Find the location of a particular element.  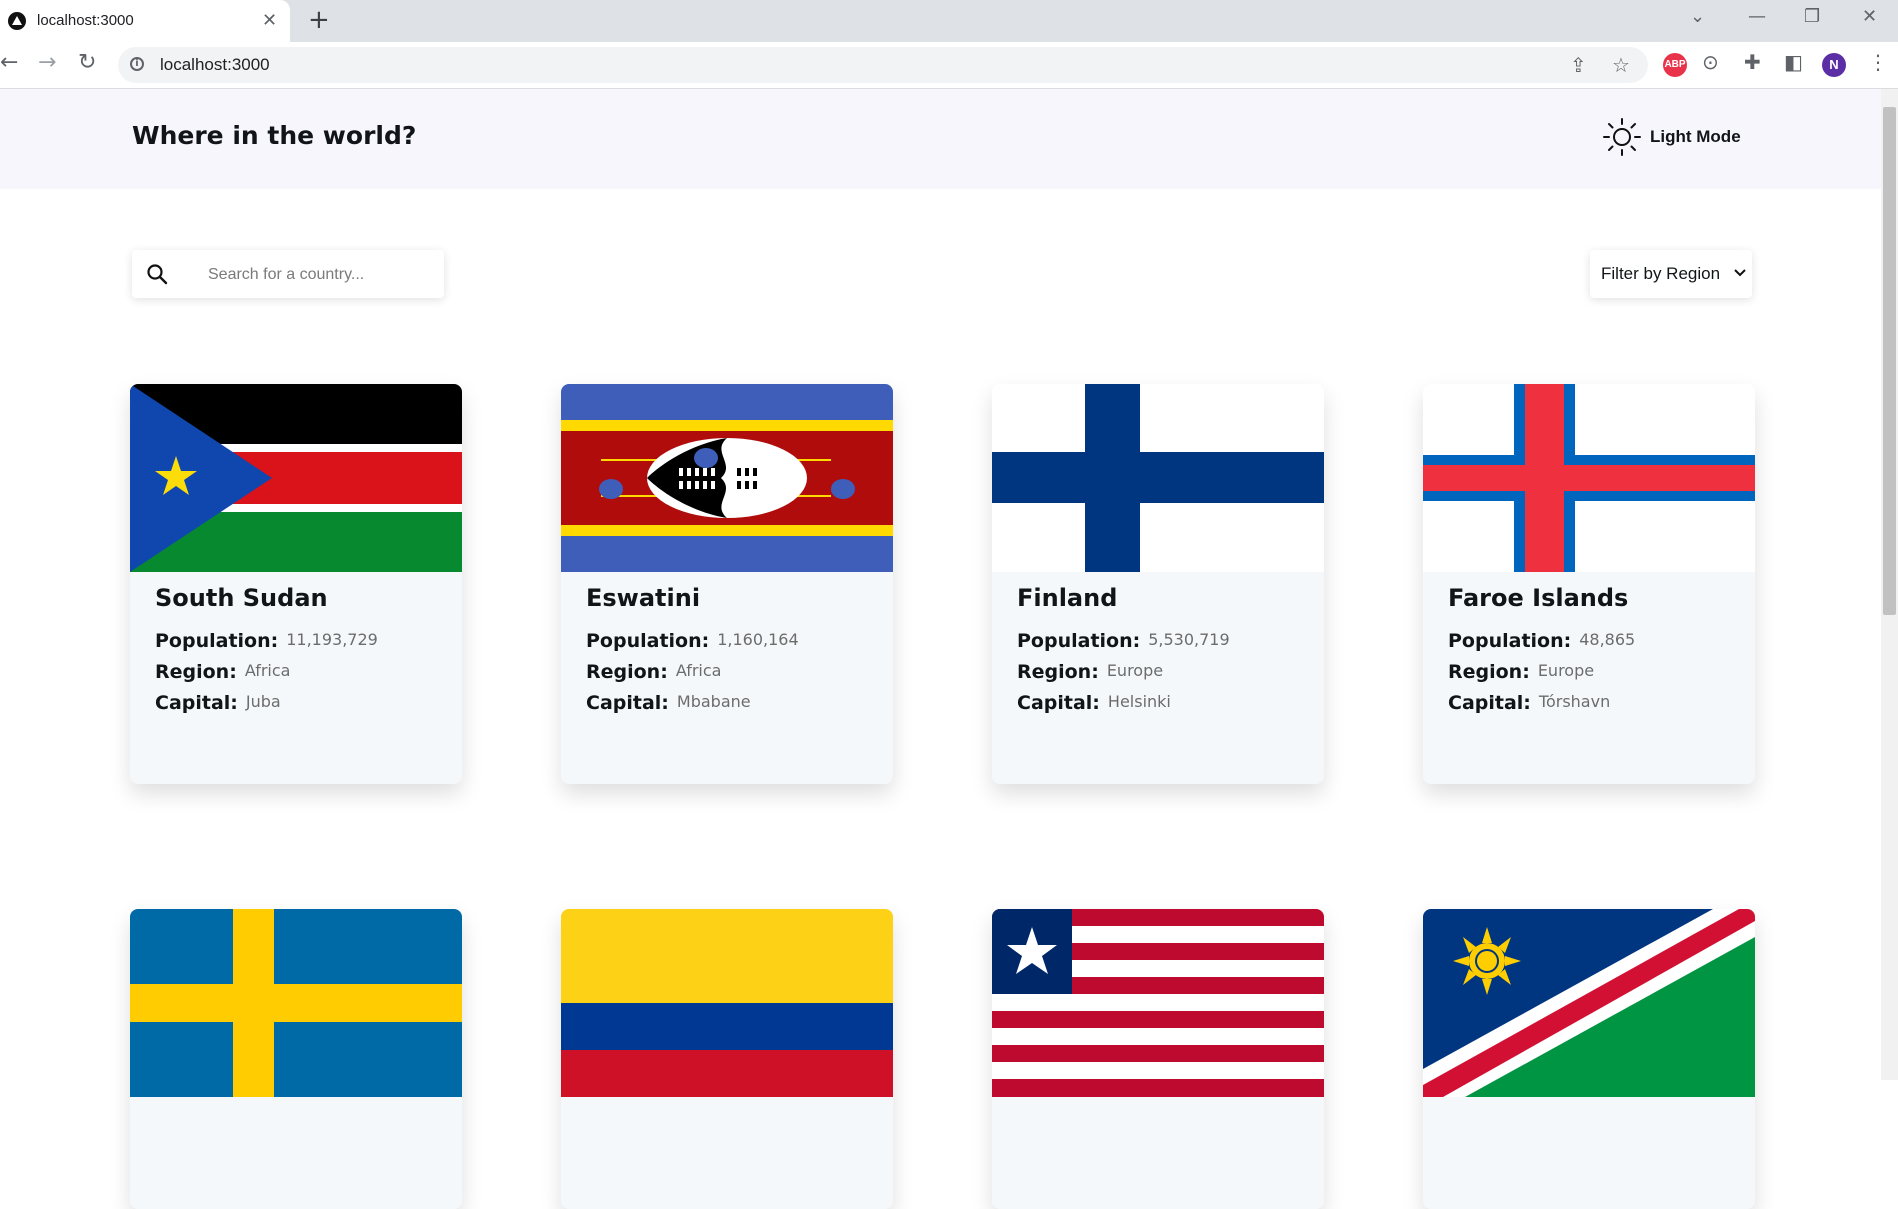

region-filter-label: Filter by Region is located at coordinates (1661, 273).